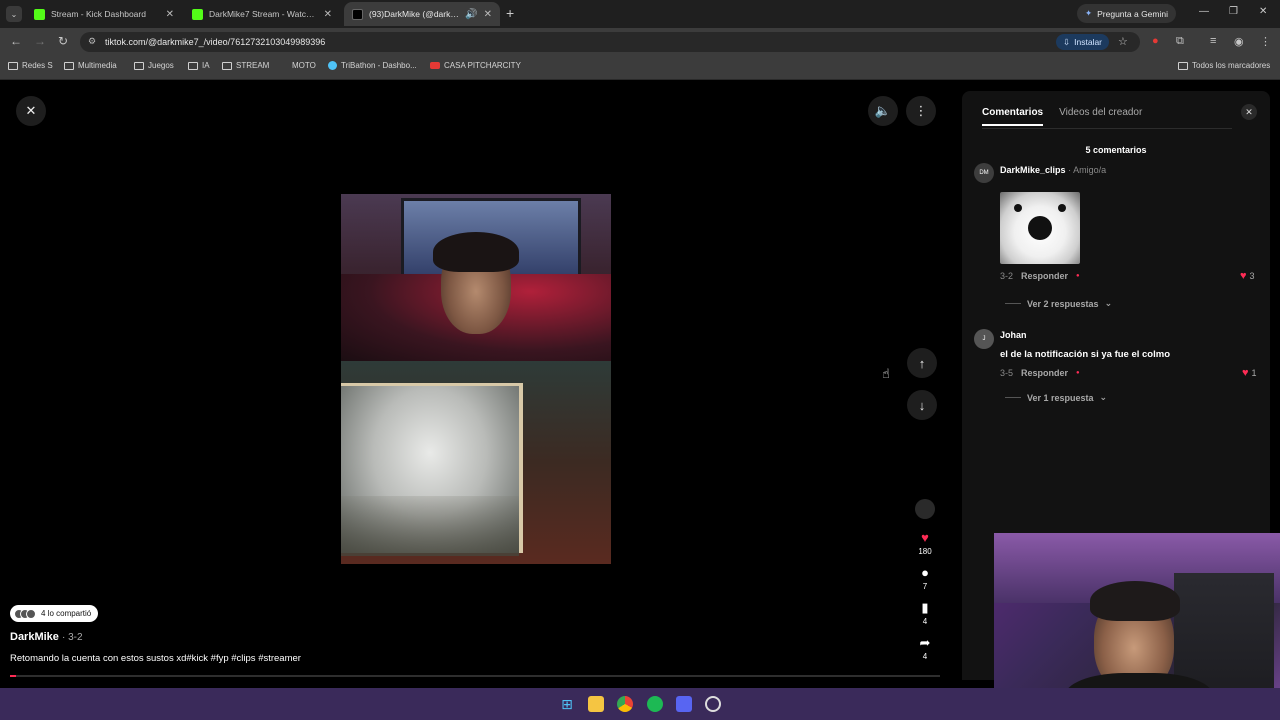 This screenshot has width=1280, height=720. I want to click on video-progress-bar, so click(475, 676).